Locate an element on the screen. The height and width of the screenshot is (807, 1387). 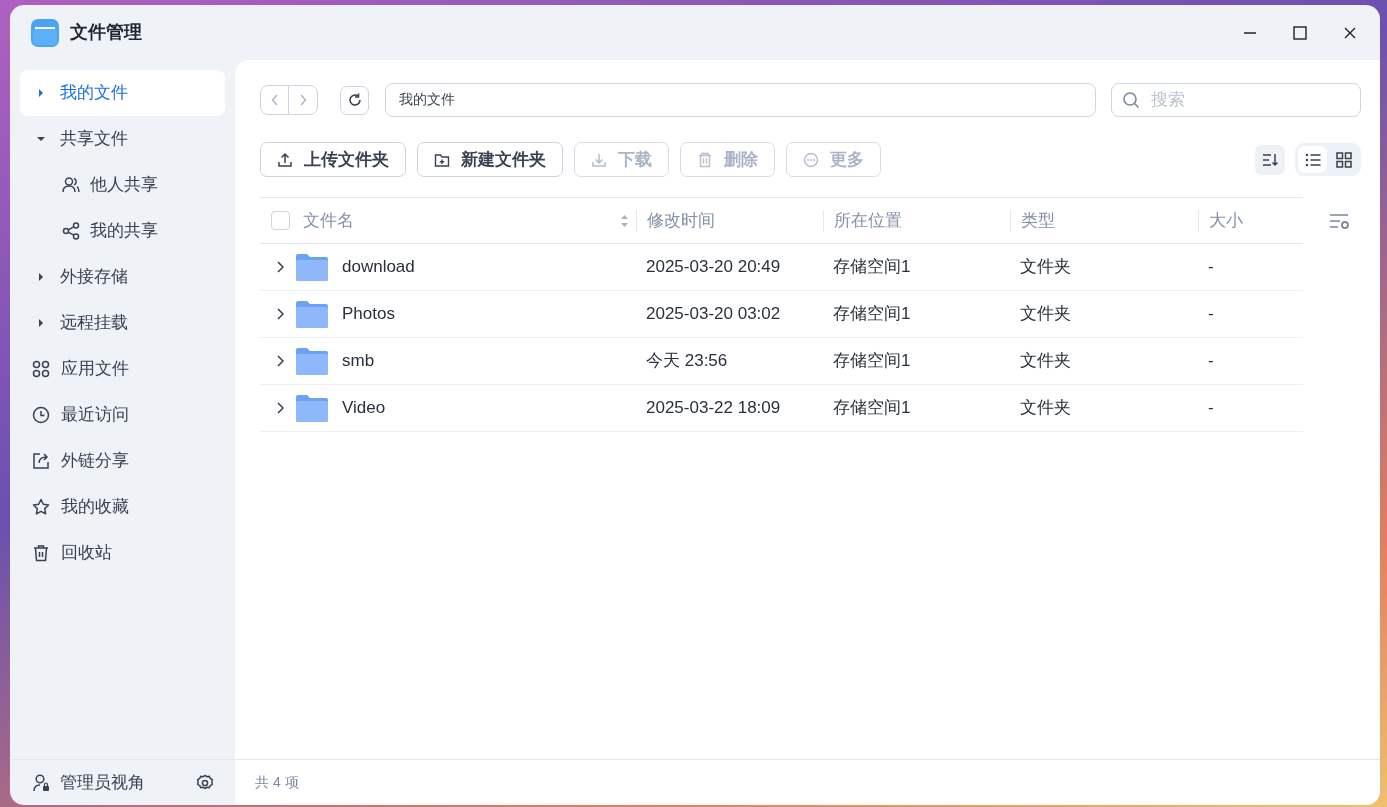
folder-app-icon is located at coordinates (45, 32).